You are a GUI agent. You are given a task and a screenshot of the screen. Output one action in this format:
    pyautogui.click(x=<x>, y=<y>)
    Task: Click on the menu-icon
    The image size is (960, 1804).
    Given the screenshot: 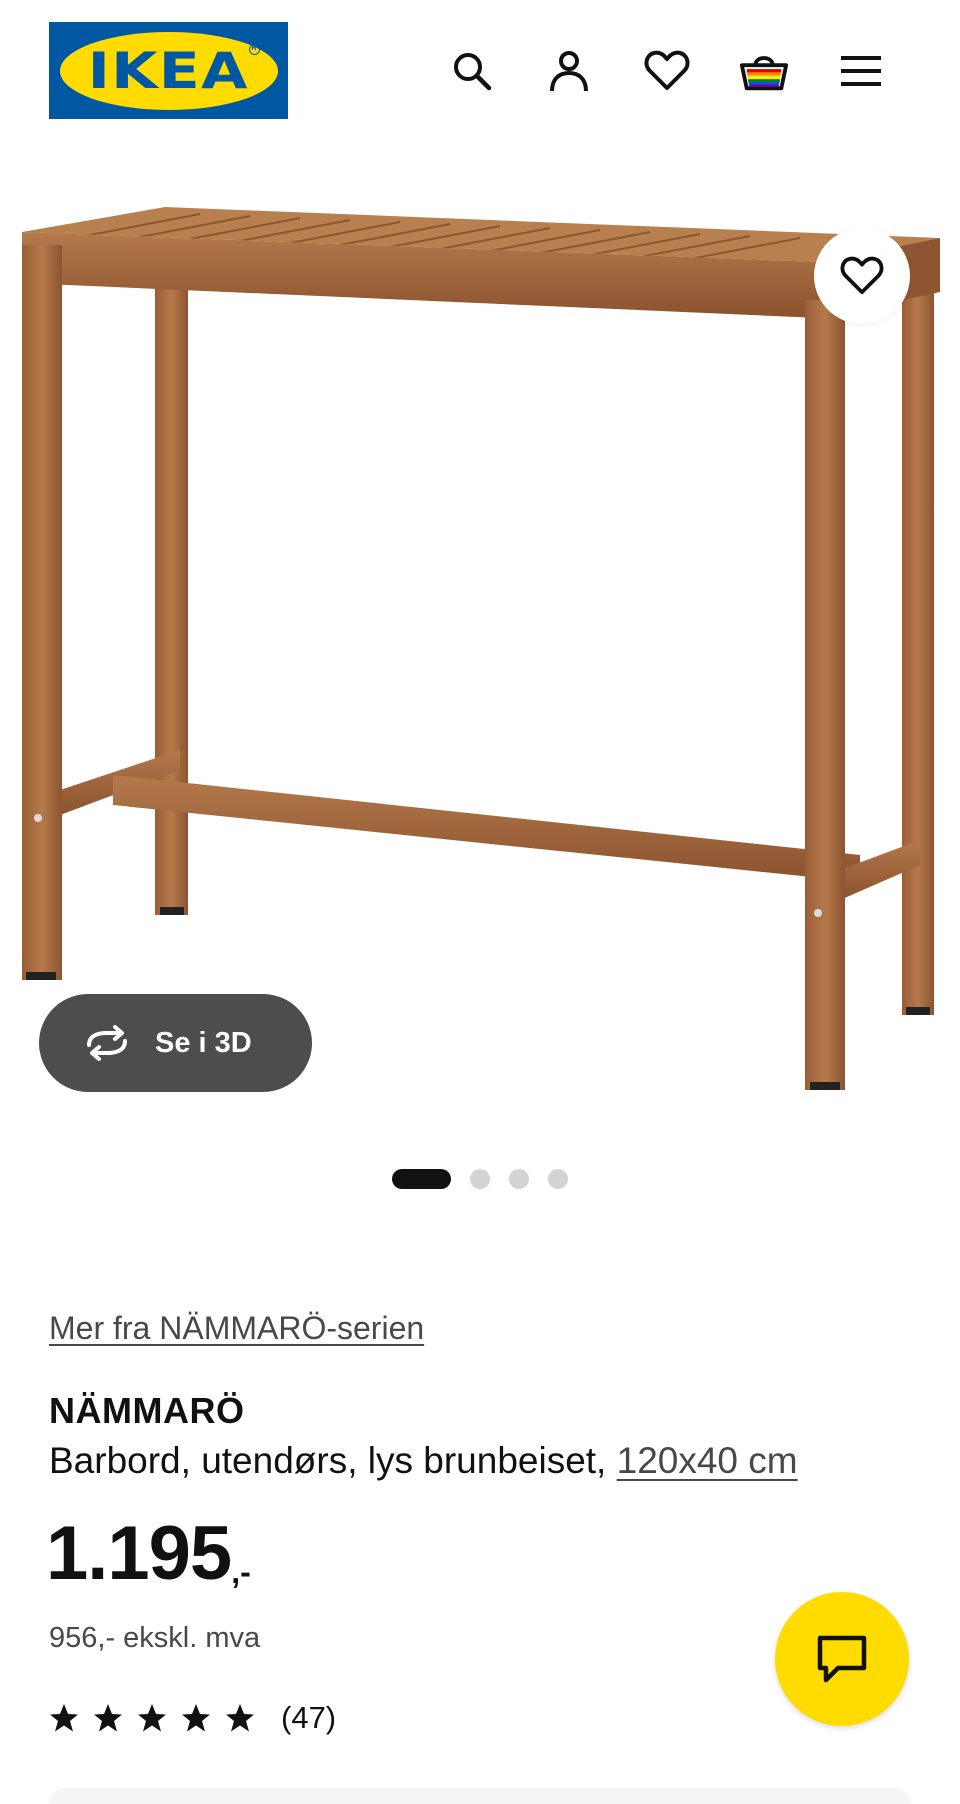 What is the action you would take?
    pyautogui.click(x=861, y=71)
    